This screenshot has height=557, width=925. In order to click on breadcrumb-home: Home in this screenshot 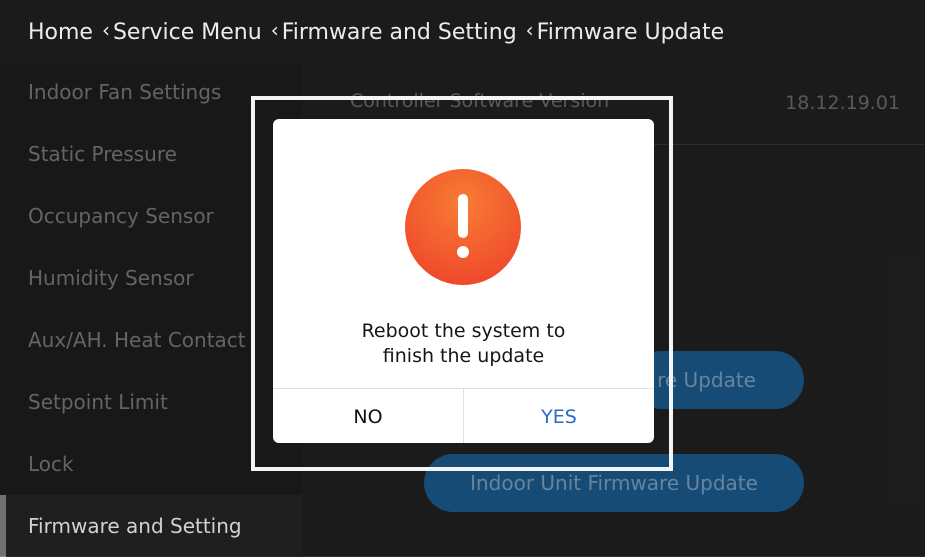, I will do `click(60, 32)`.